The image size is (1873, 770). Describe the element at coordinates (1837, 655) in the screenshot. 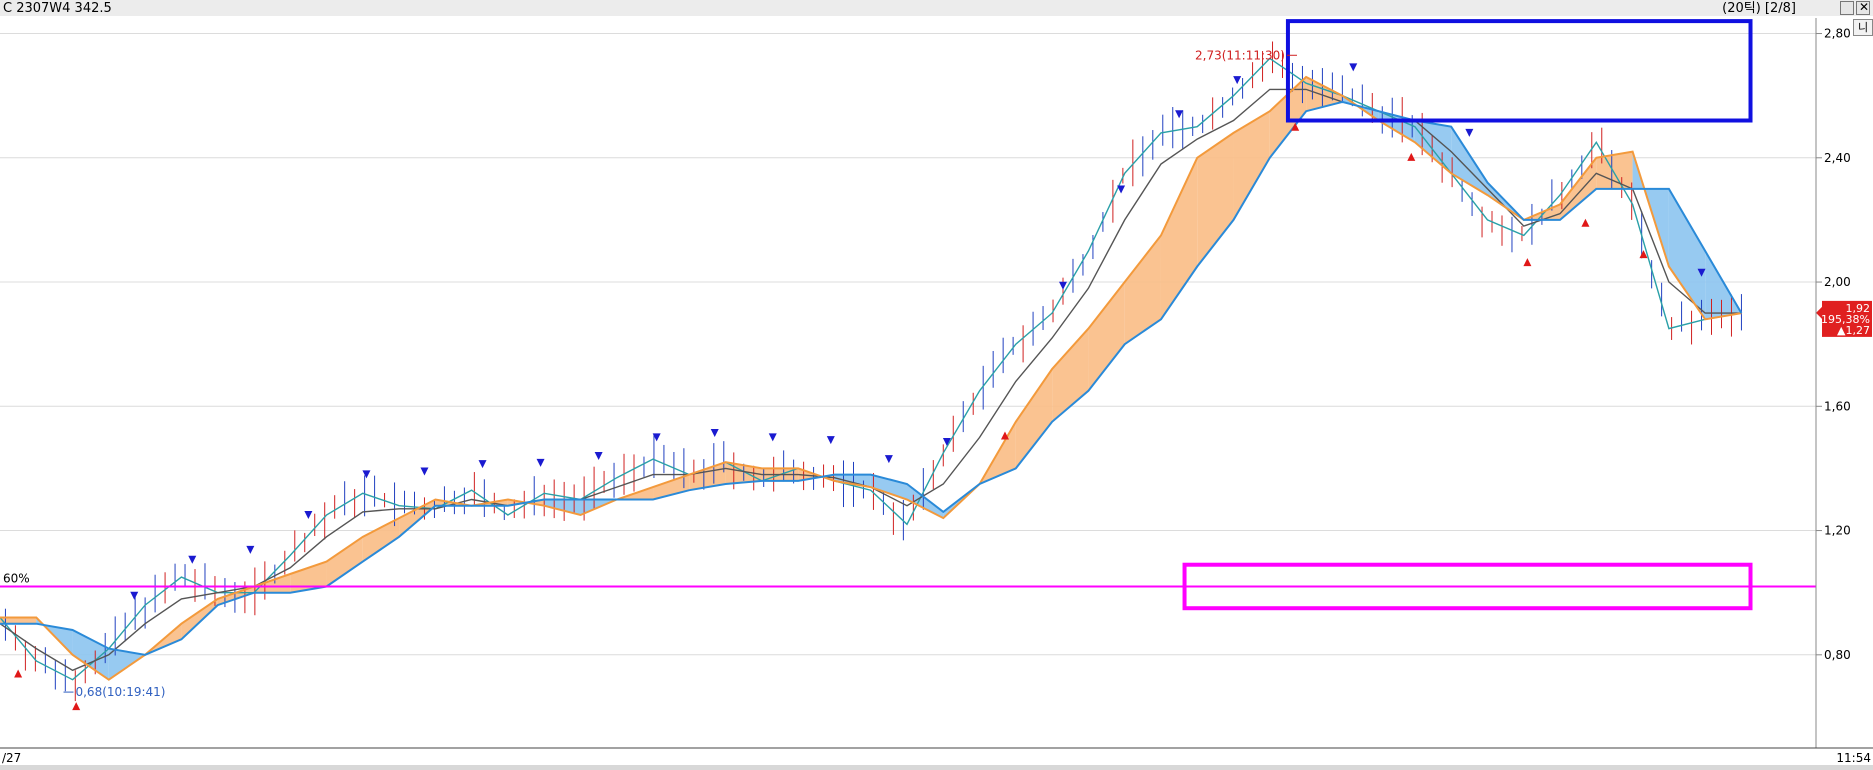

I see `y-tick-label: 0,80` at that location.